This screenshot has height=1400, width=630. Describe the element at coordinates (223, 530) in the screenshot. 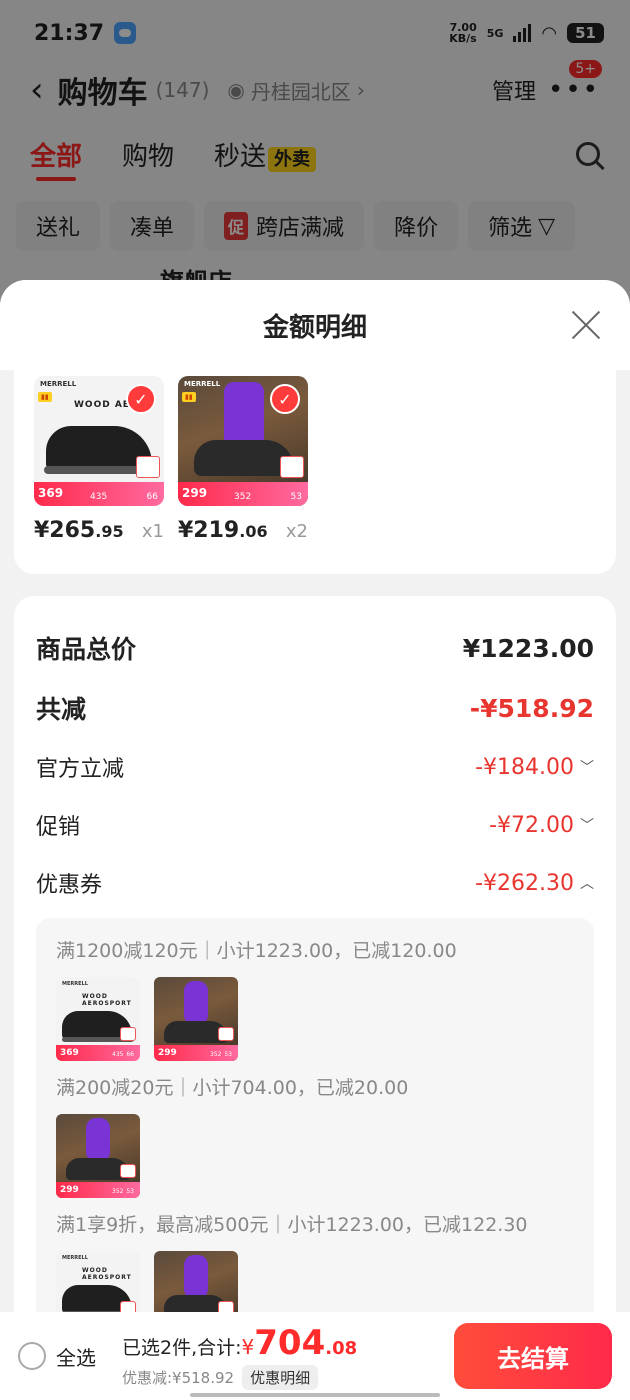

I see `product-price: ¥219.06` at that location.